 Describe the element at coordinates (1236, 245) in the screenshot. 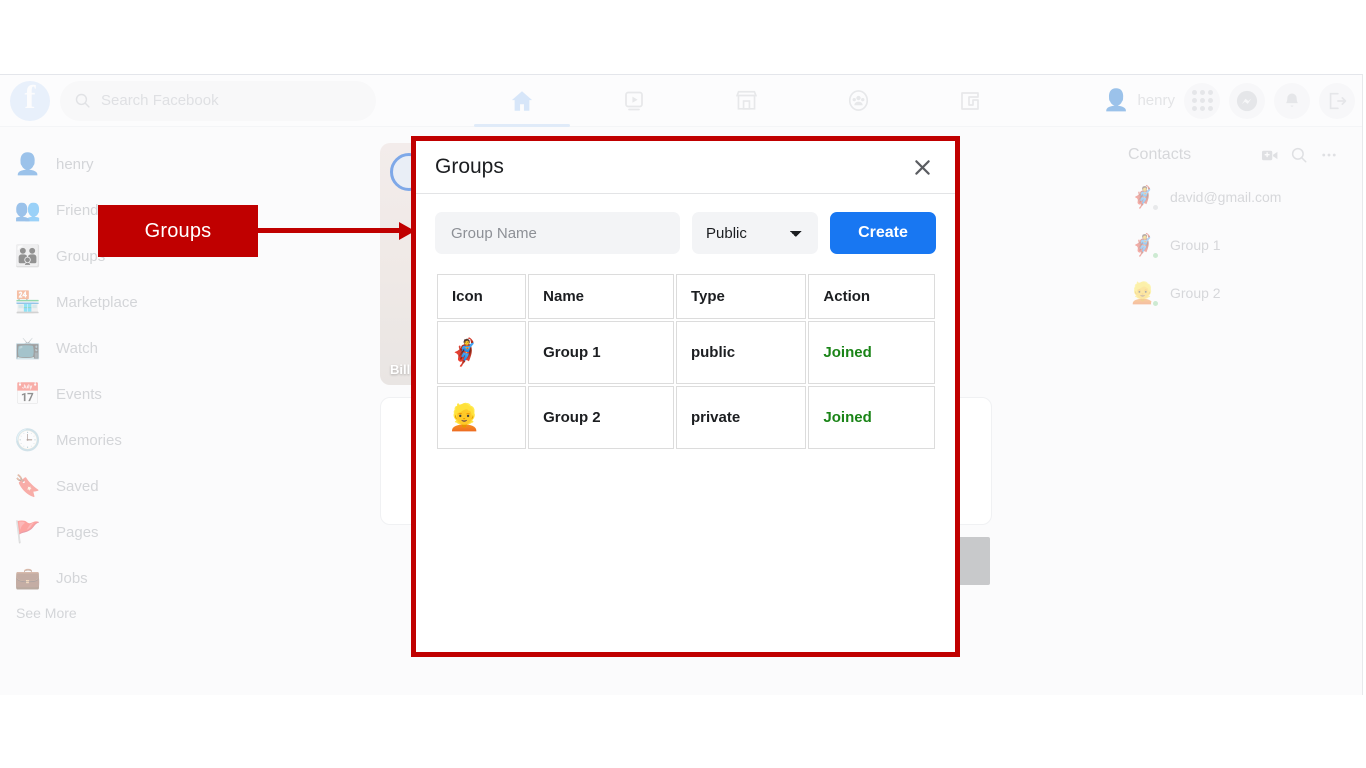

I see `contact-item: 🦸 Group 1` at that location.